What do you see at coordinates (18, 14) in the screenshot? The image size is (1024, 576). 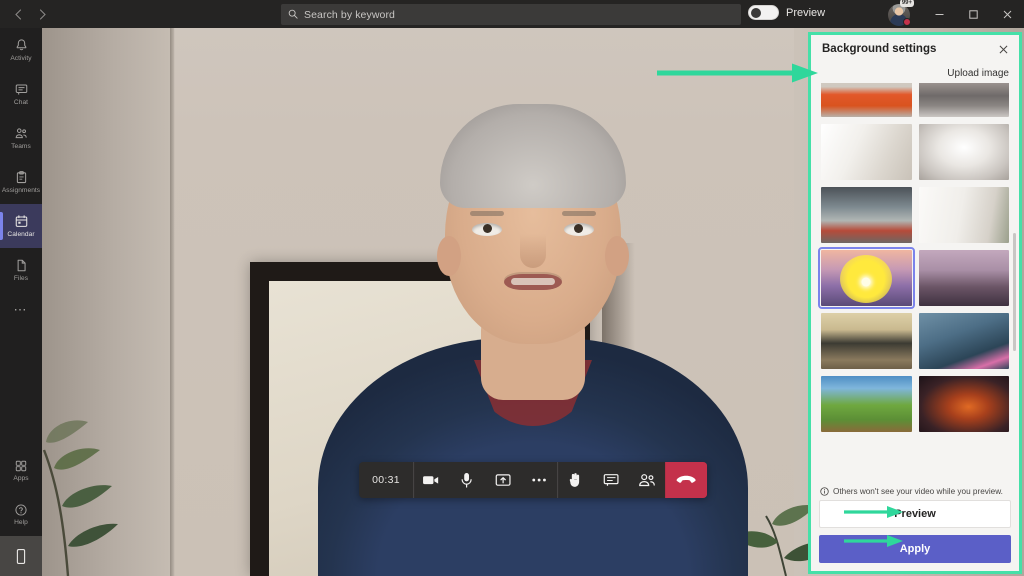 I see `back-button` at bounding box center [18, 14].